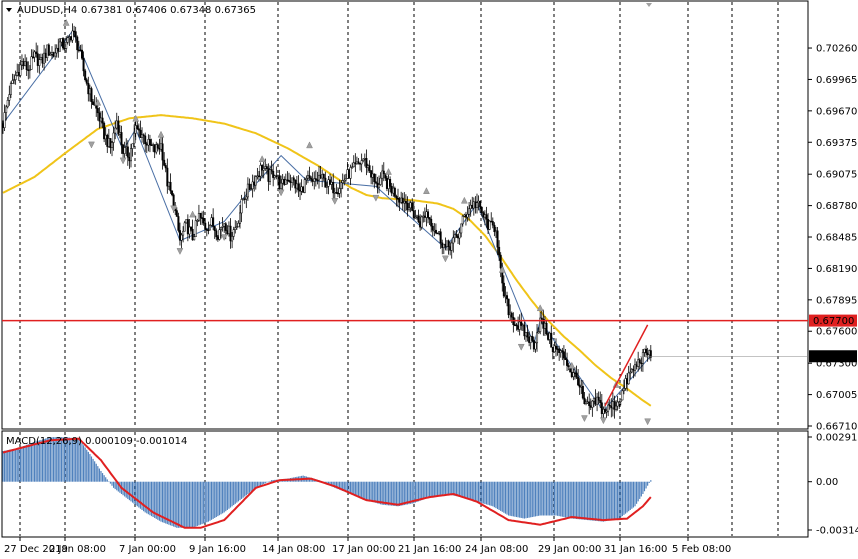 This screenshot has height=559, width=858. Describe the element at coordinates (635, 549) in the screenshot. I see `time-tick-label: 31 Jan 16:00` at that location.